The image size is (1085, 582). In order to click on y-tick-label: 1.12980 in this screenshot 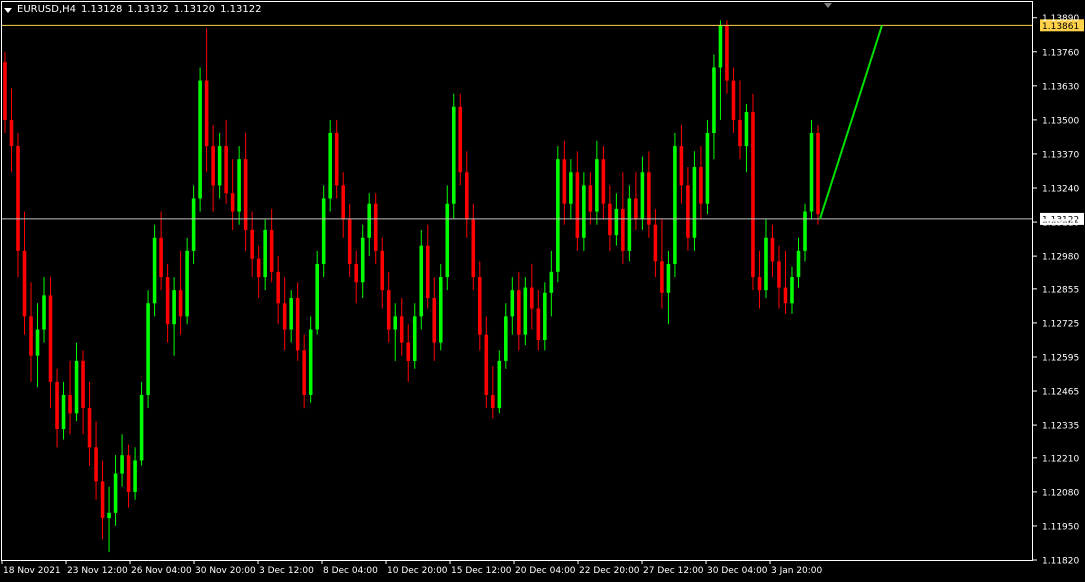, I will do `click(1060, 258)`.